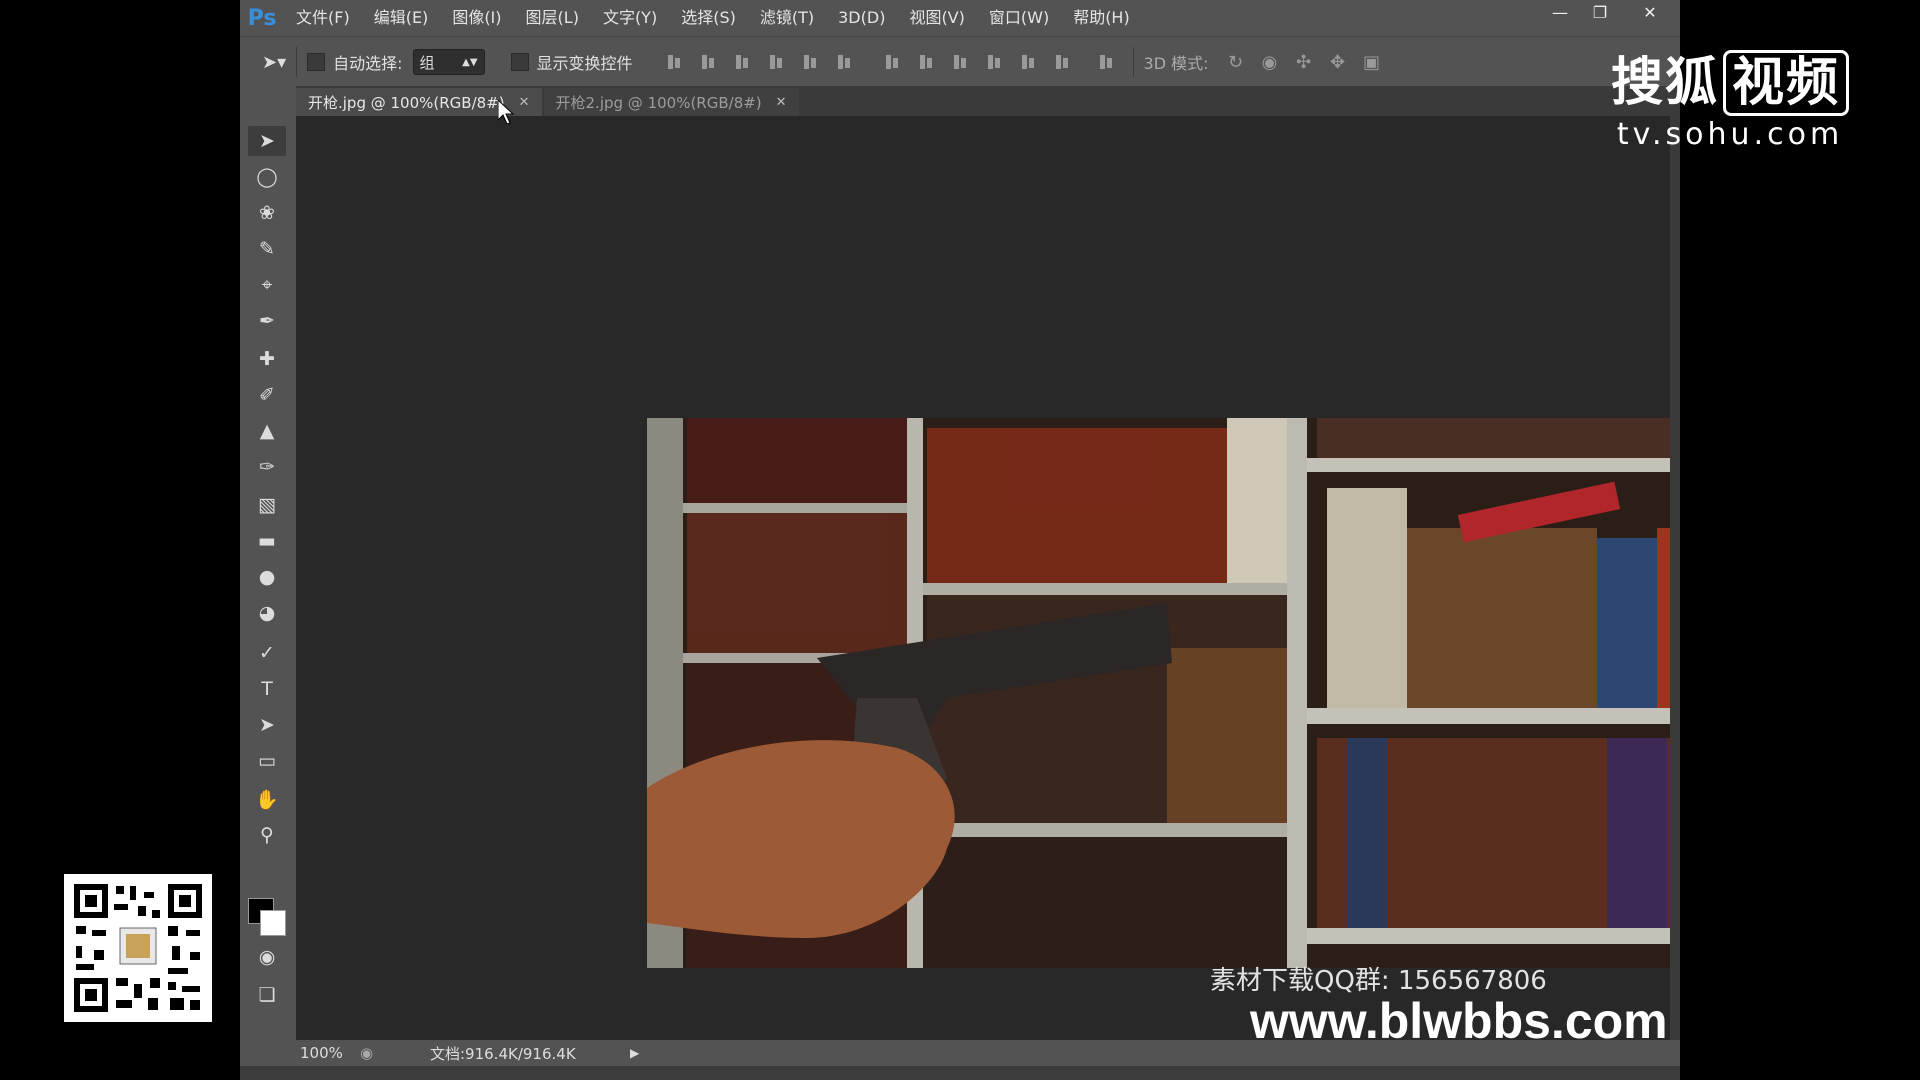 Image resolution: width=1920 pixels, height=1080 pixels. Describe the element at coordinates (368, 63) in the screenshot. I see `auto-select-label: 自动选择:` at that location.